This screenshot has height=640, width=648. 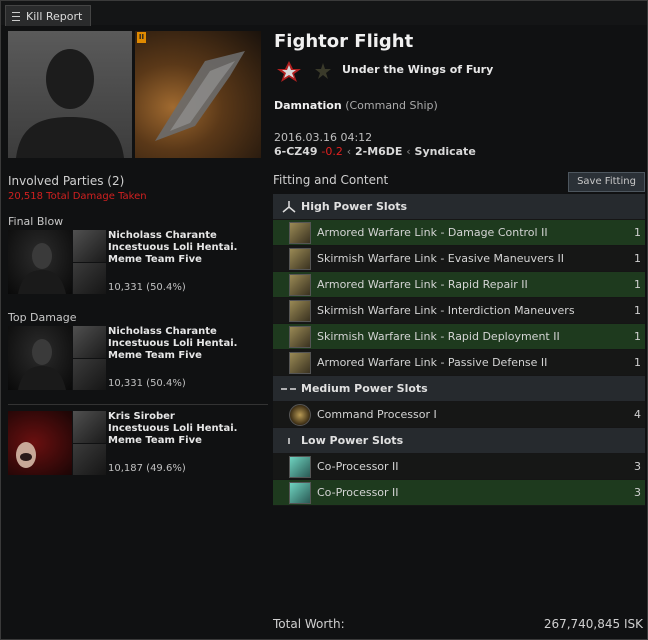 What do you see at coordinates (141, 37) in the screenshot?
I see `tech-badge: II` at bounding box center [141, 37].